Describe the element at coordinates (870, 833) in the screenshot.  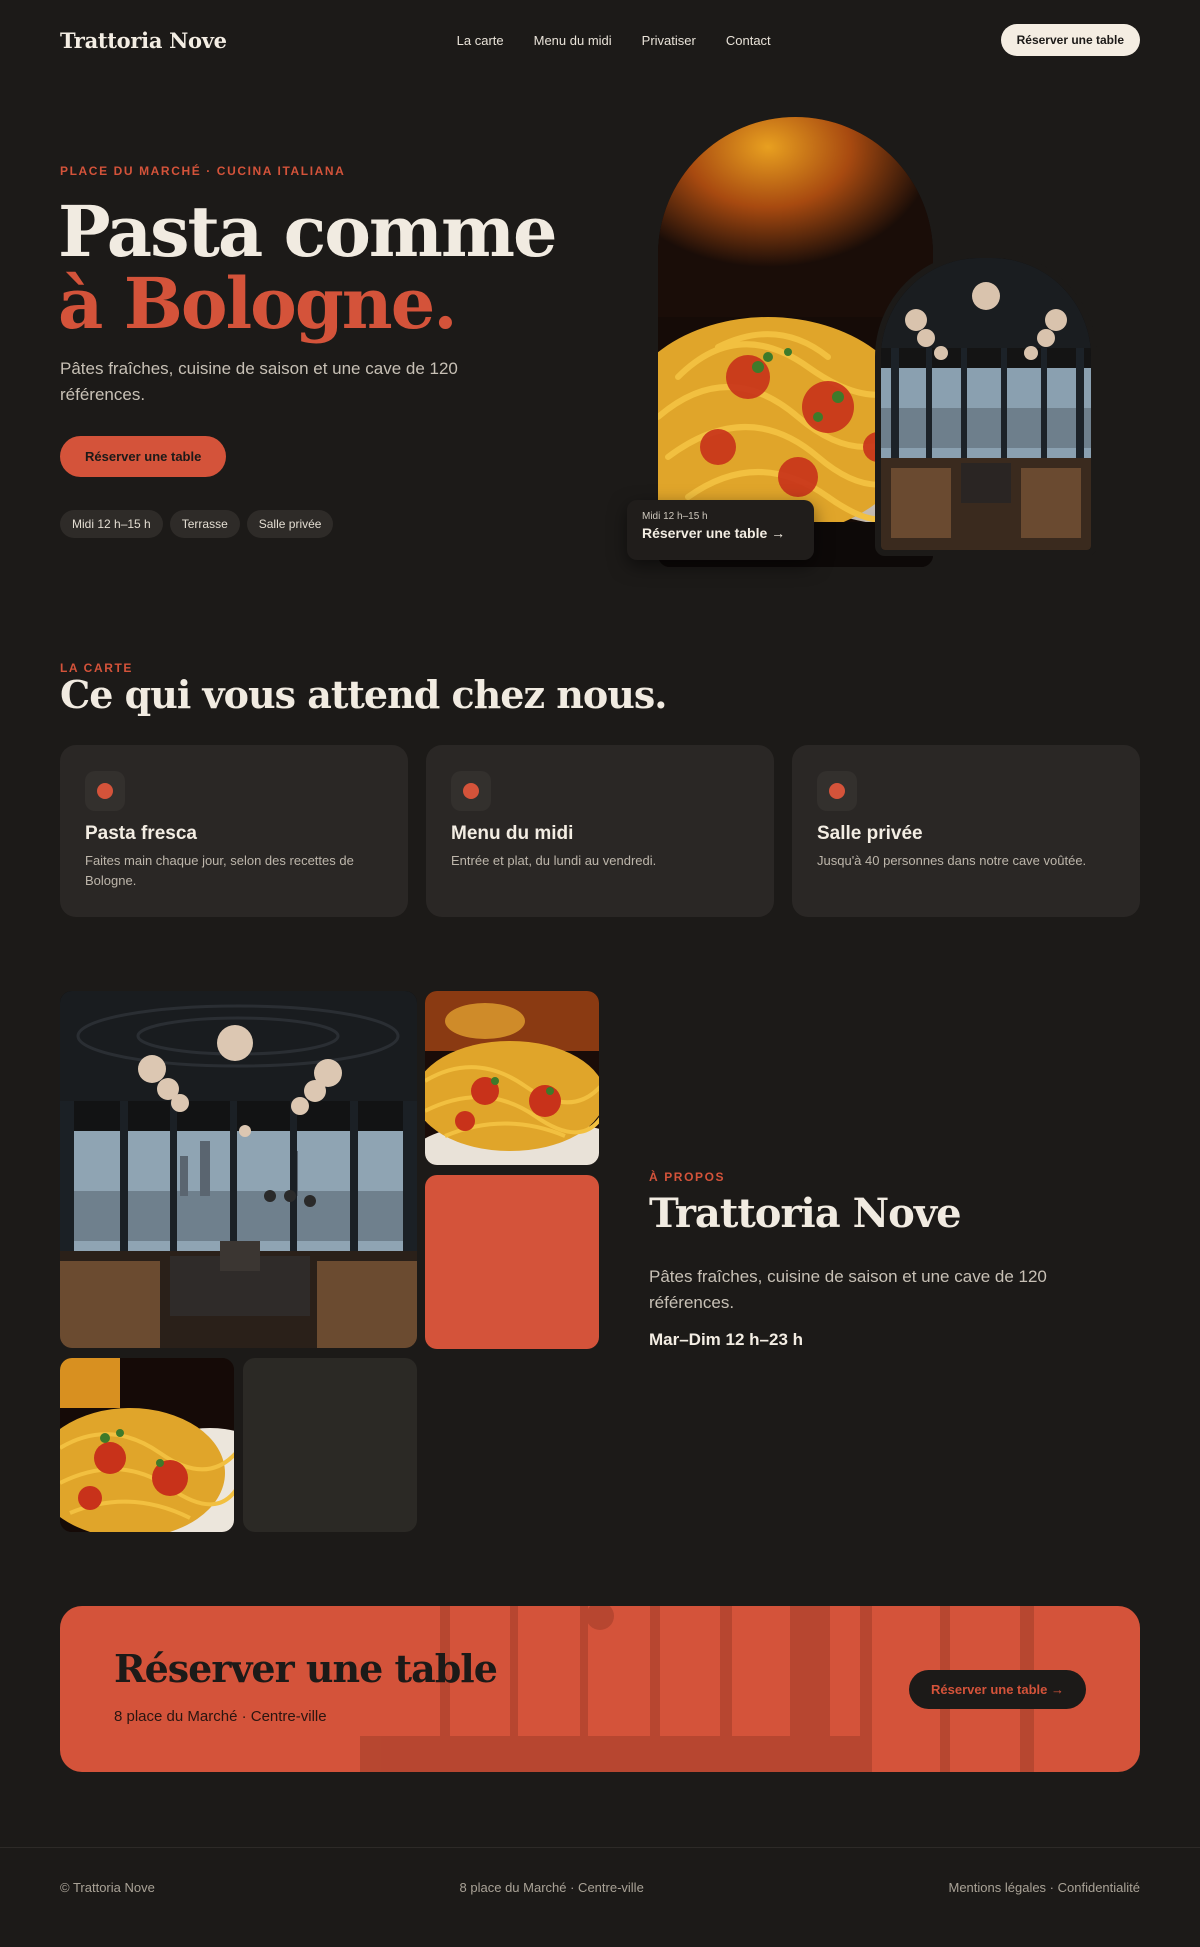
I see `card-title: Salle privée` at that location.